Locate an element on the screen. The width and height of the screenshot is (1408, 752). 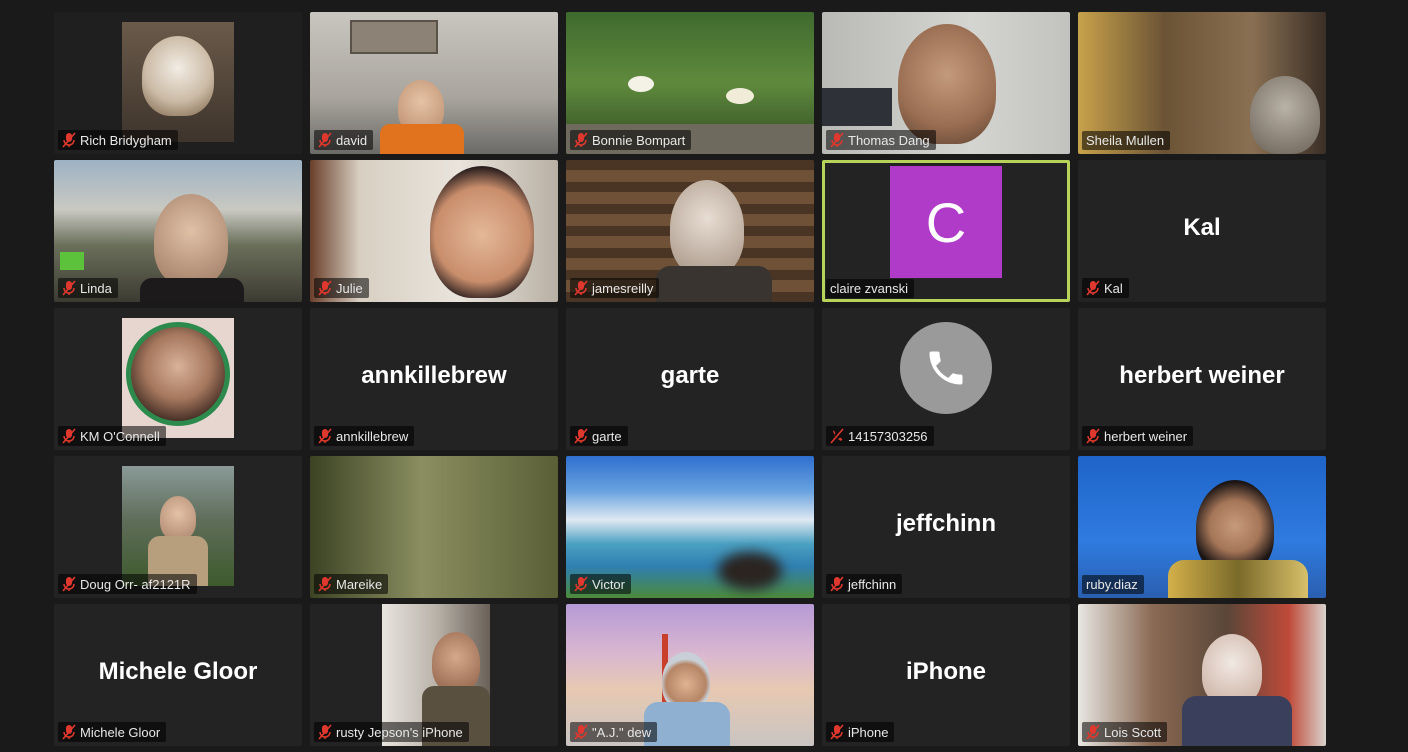
participant-tile: Rich Bridygham is located at coordinates (178, 83).